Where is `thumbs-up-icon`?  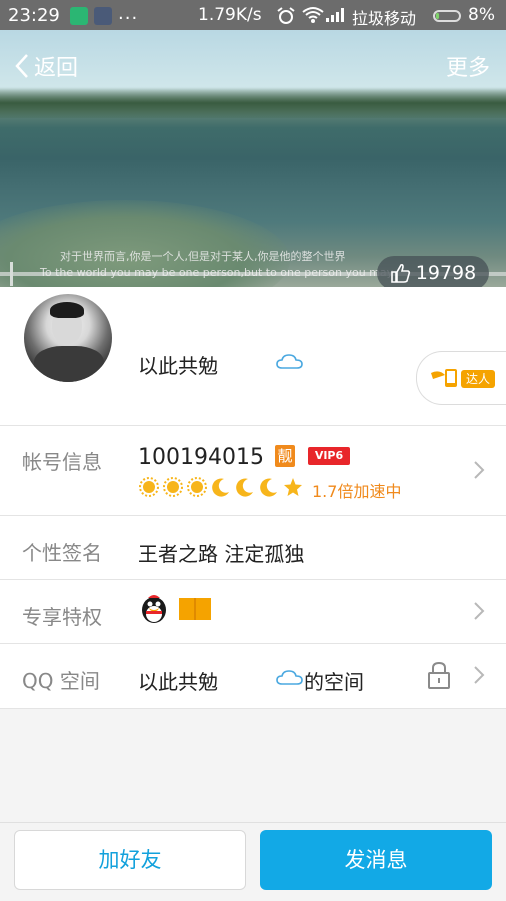
thumbs-up-icon is located at coordinates (400, 273).